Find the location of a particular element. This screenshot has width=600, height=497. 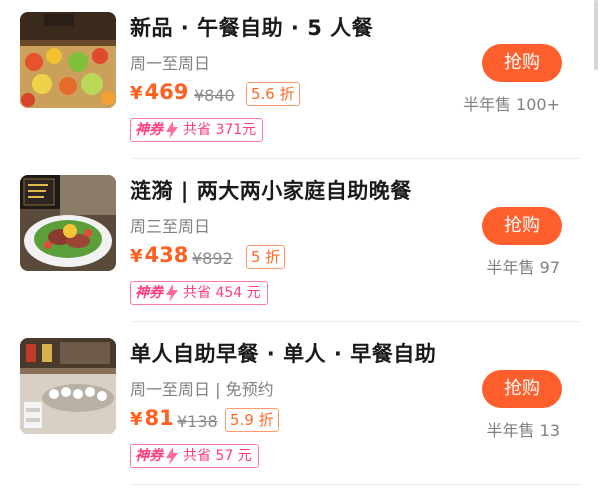

original-price: ¥892 is located at coordinates (212, 258).